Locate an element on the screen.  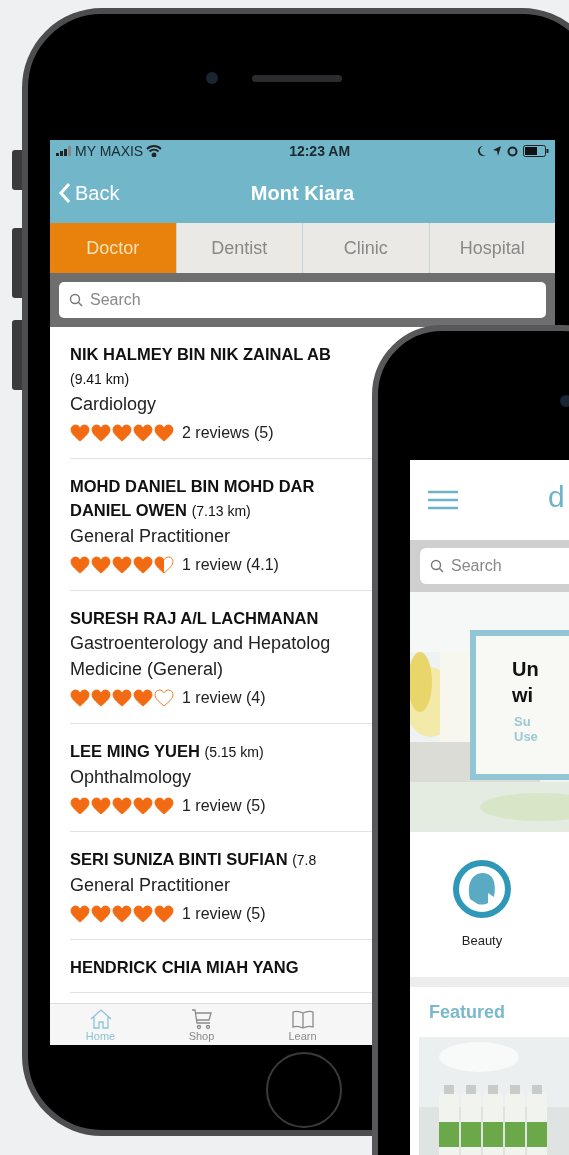
tab-bar-item: Home is located at coordinates (100, 1024).